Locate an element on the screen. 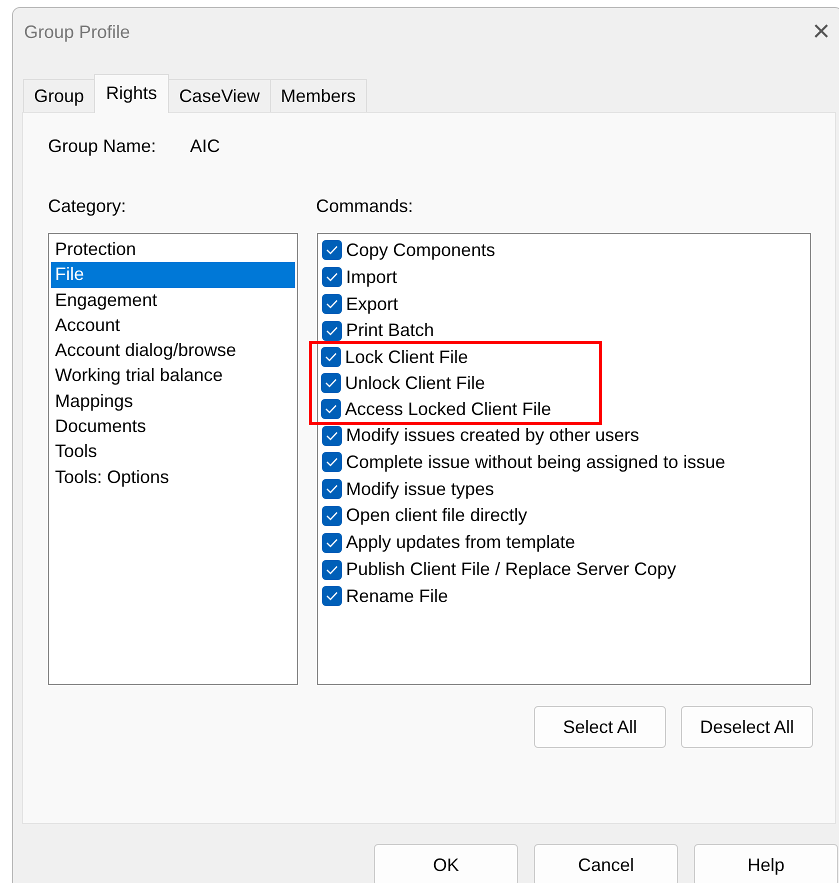  dialog-button: OK is located at coordinates (446, 863).